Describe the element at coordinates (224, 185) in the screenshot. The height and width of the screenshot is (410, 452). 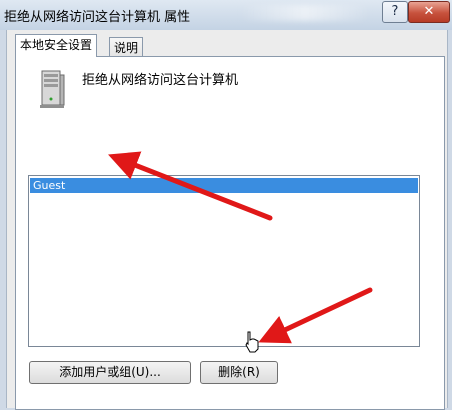
I see `list-item-guest: Guest` at that location.